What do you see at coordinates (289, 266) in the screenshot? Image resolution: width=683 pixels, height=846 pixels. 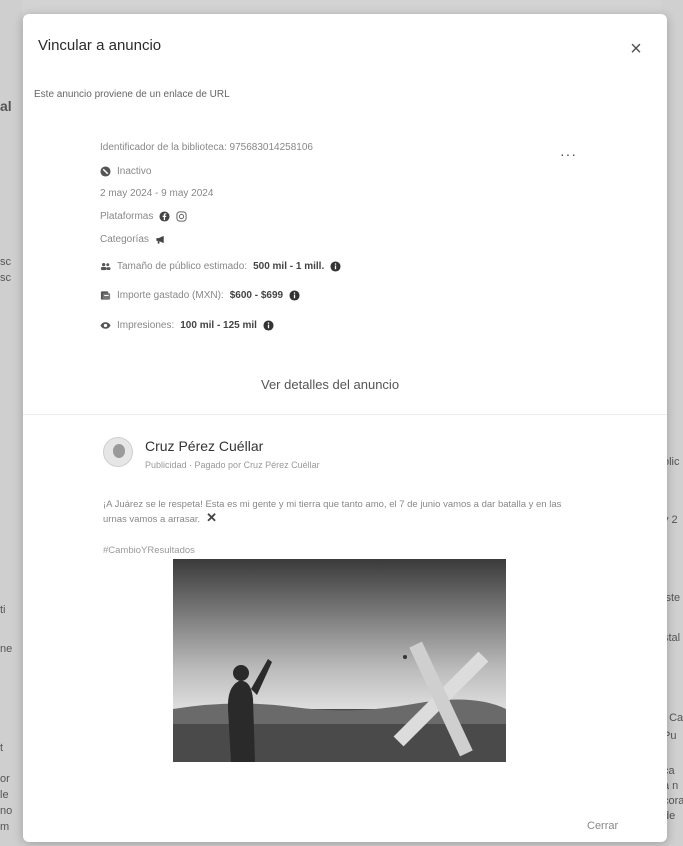 I see `audience-value: 500 mil - 1 mill.` at bounding box center [289, 266].